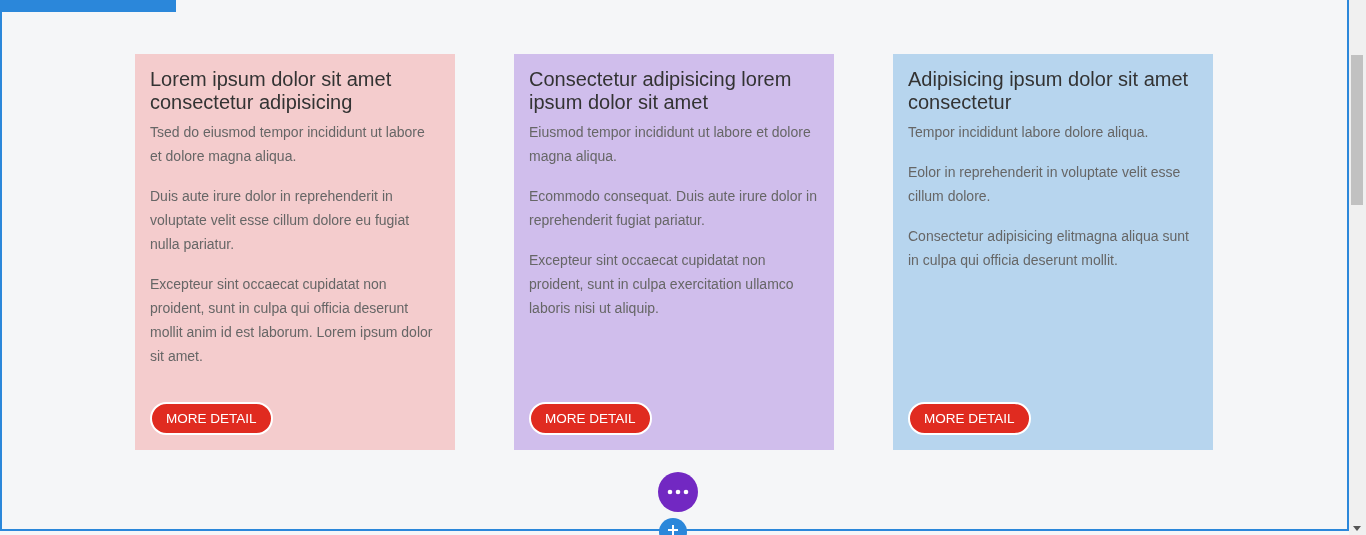 The width and height of the screenshot is (1366, 535). Describe the element at coordinates (1049, 91) in the screenshot. I see `card-title: Adipisicing ipsum dolor sit amet consectetur` at that location.